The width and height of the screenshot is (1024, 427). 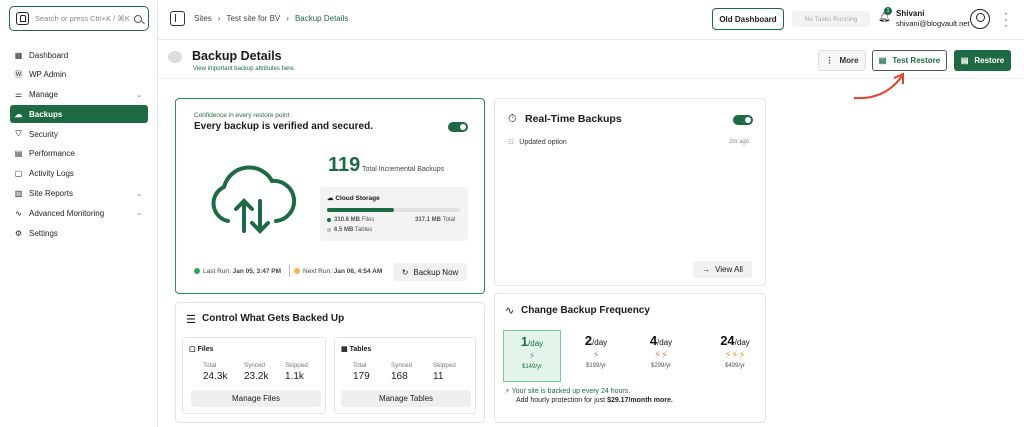 I want to click on sliders-icon: ☰, so click(x=191, y=320).